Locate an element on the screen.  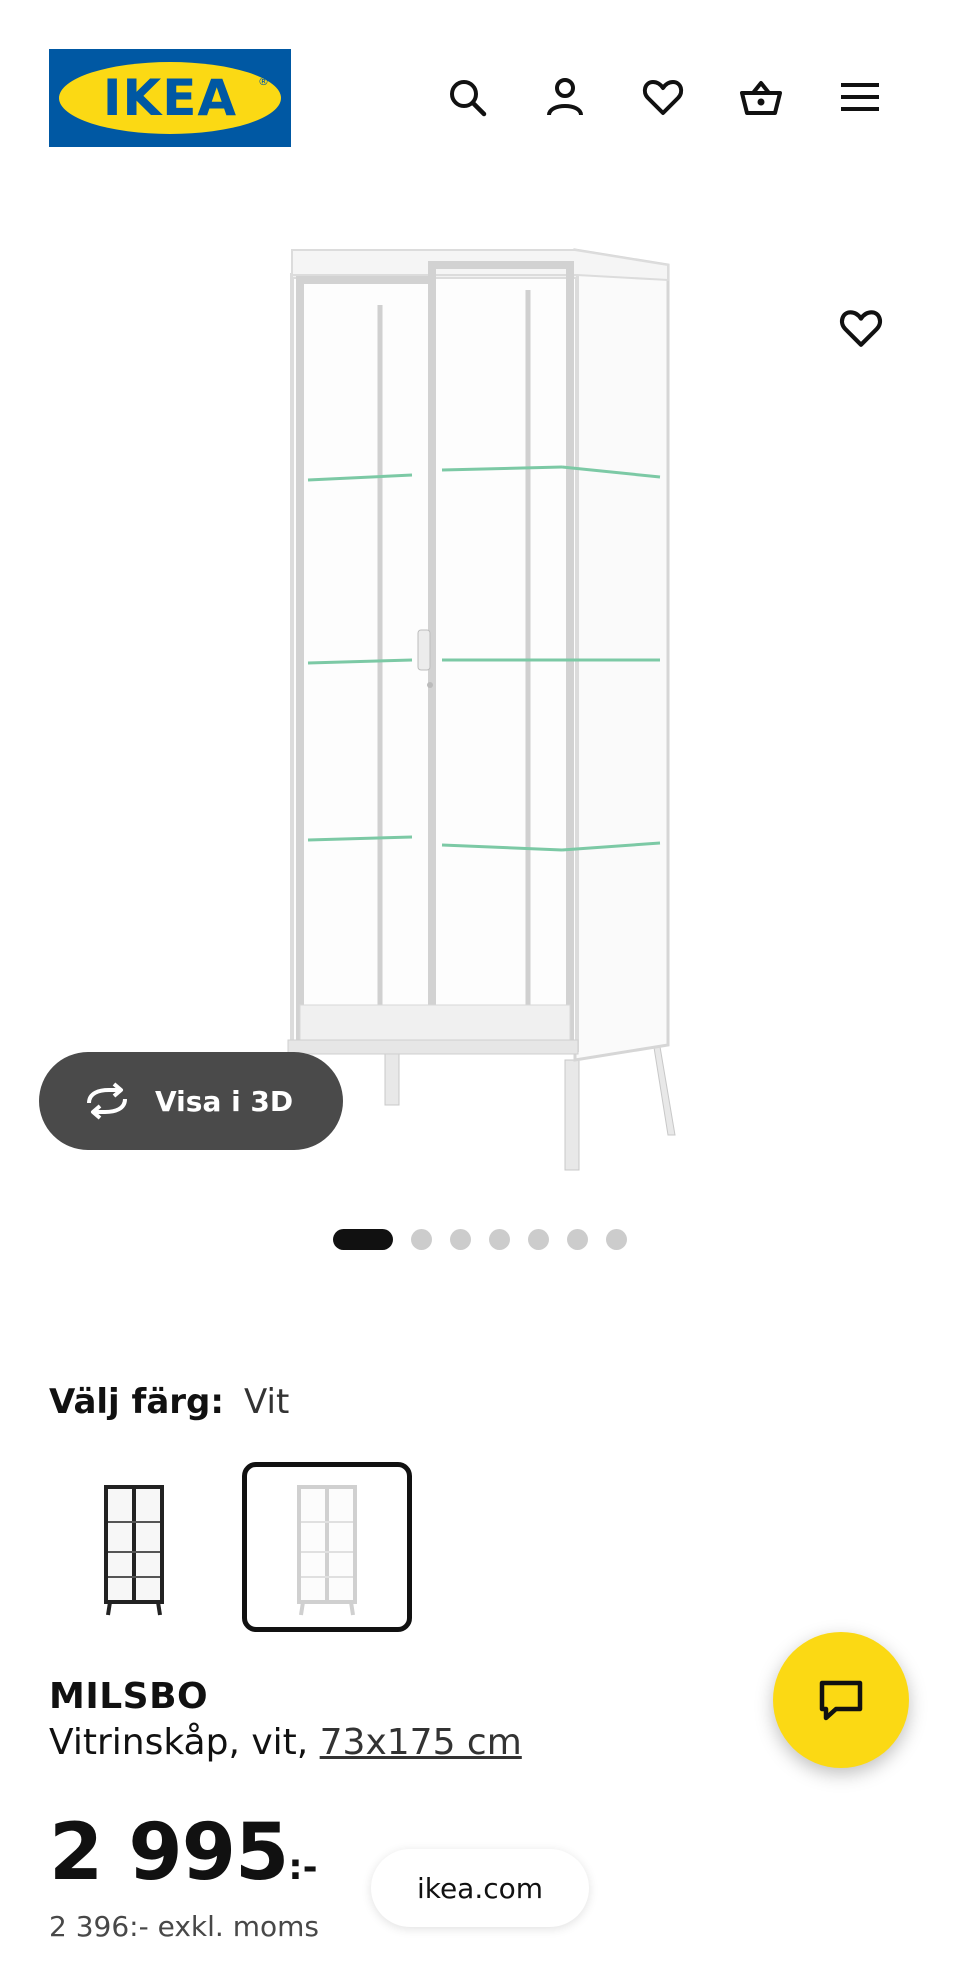
product-name: MILSBO is located at coordinates (129, 1696).